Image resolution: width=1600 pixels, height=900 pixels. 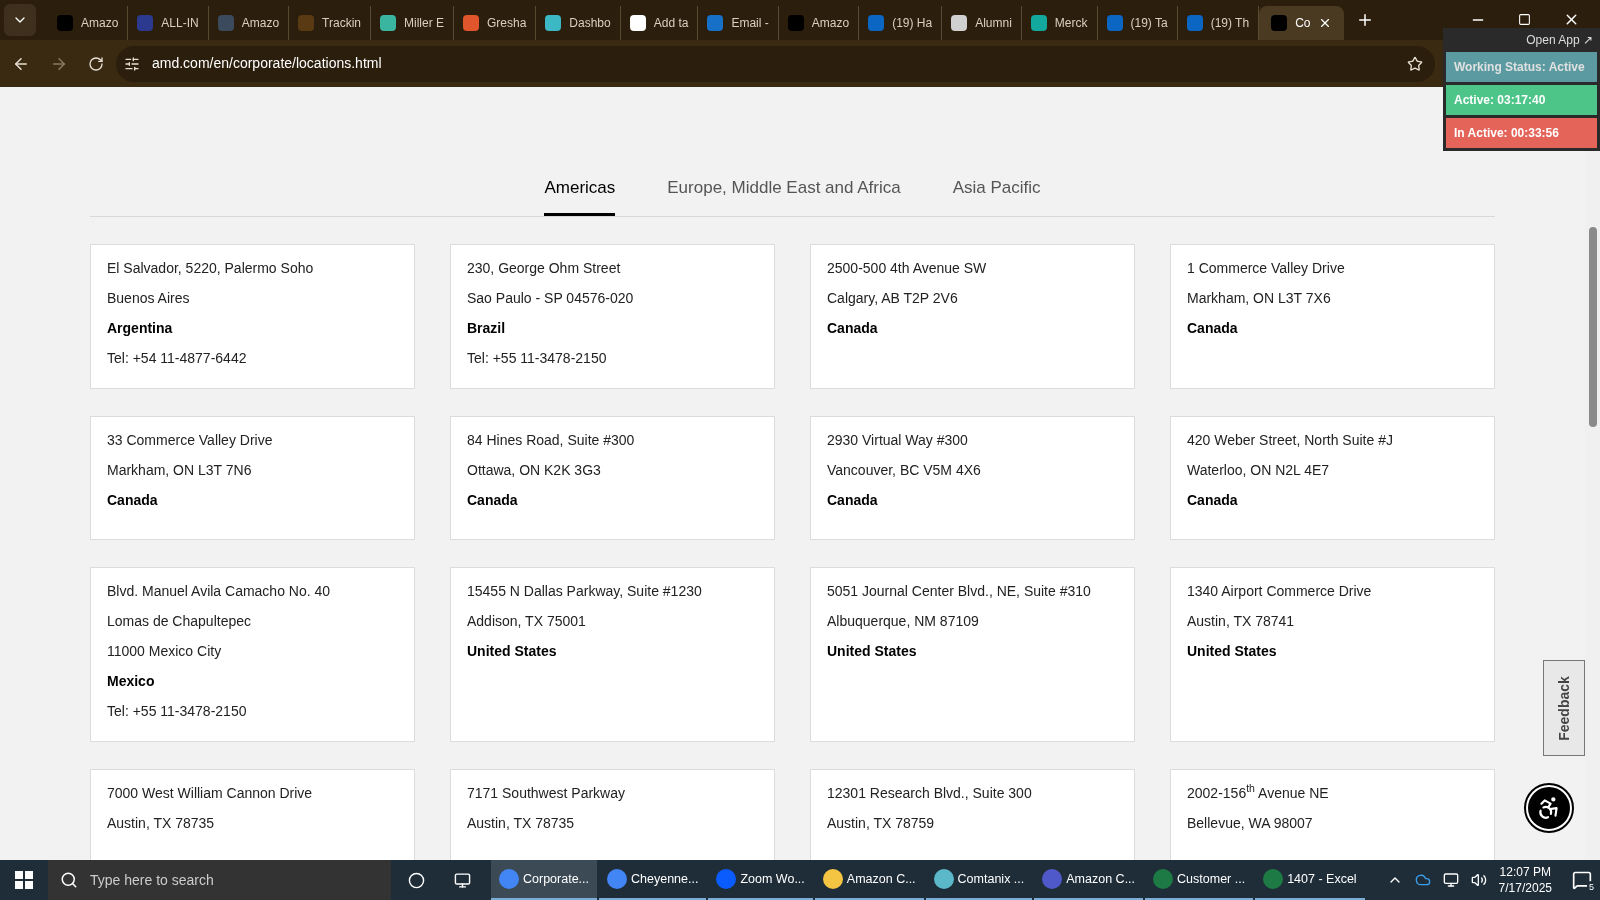 I want to click on url-text: amd.com/en/corporate/locations.html, so click(x=267, y=63).